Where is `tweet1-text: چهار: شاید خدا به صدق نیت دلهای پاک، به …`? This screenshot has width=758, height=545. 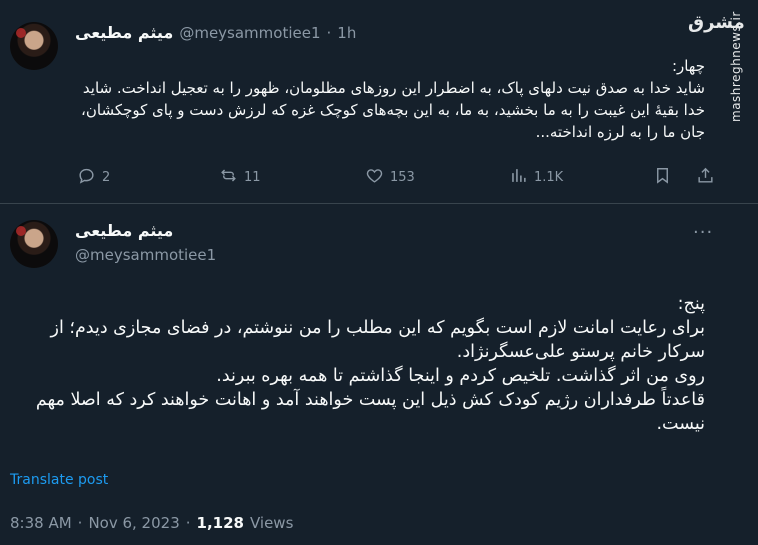
tweet1-text: چهار: شاید خدا به صدق نیت دلهای پاک، به … is located at coordinates (393, 99).